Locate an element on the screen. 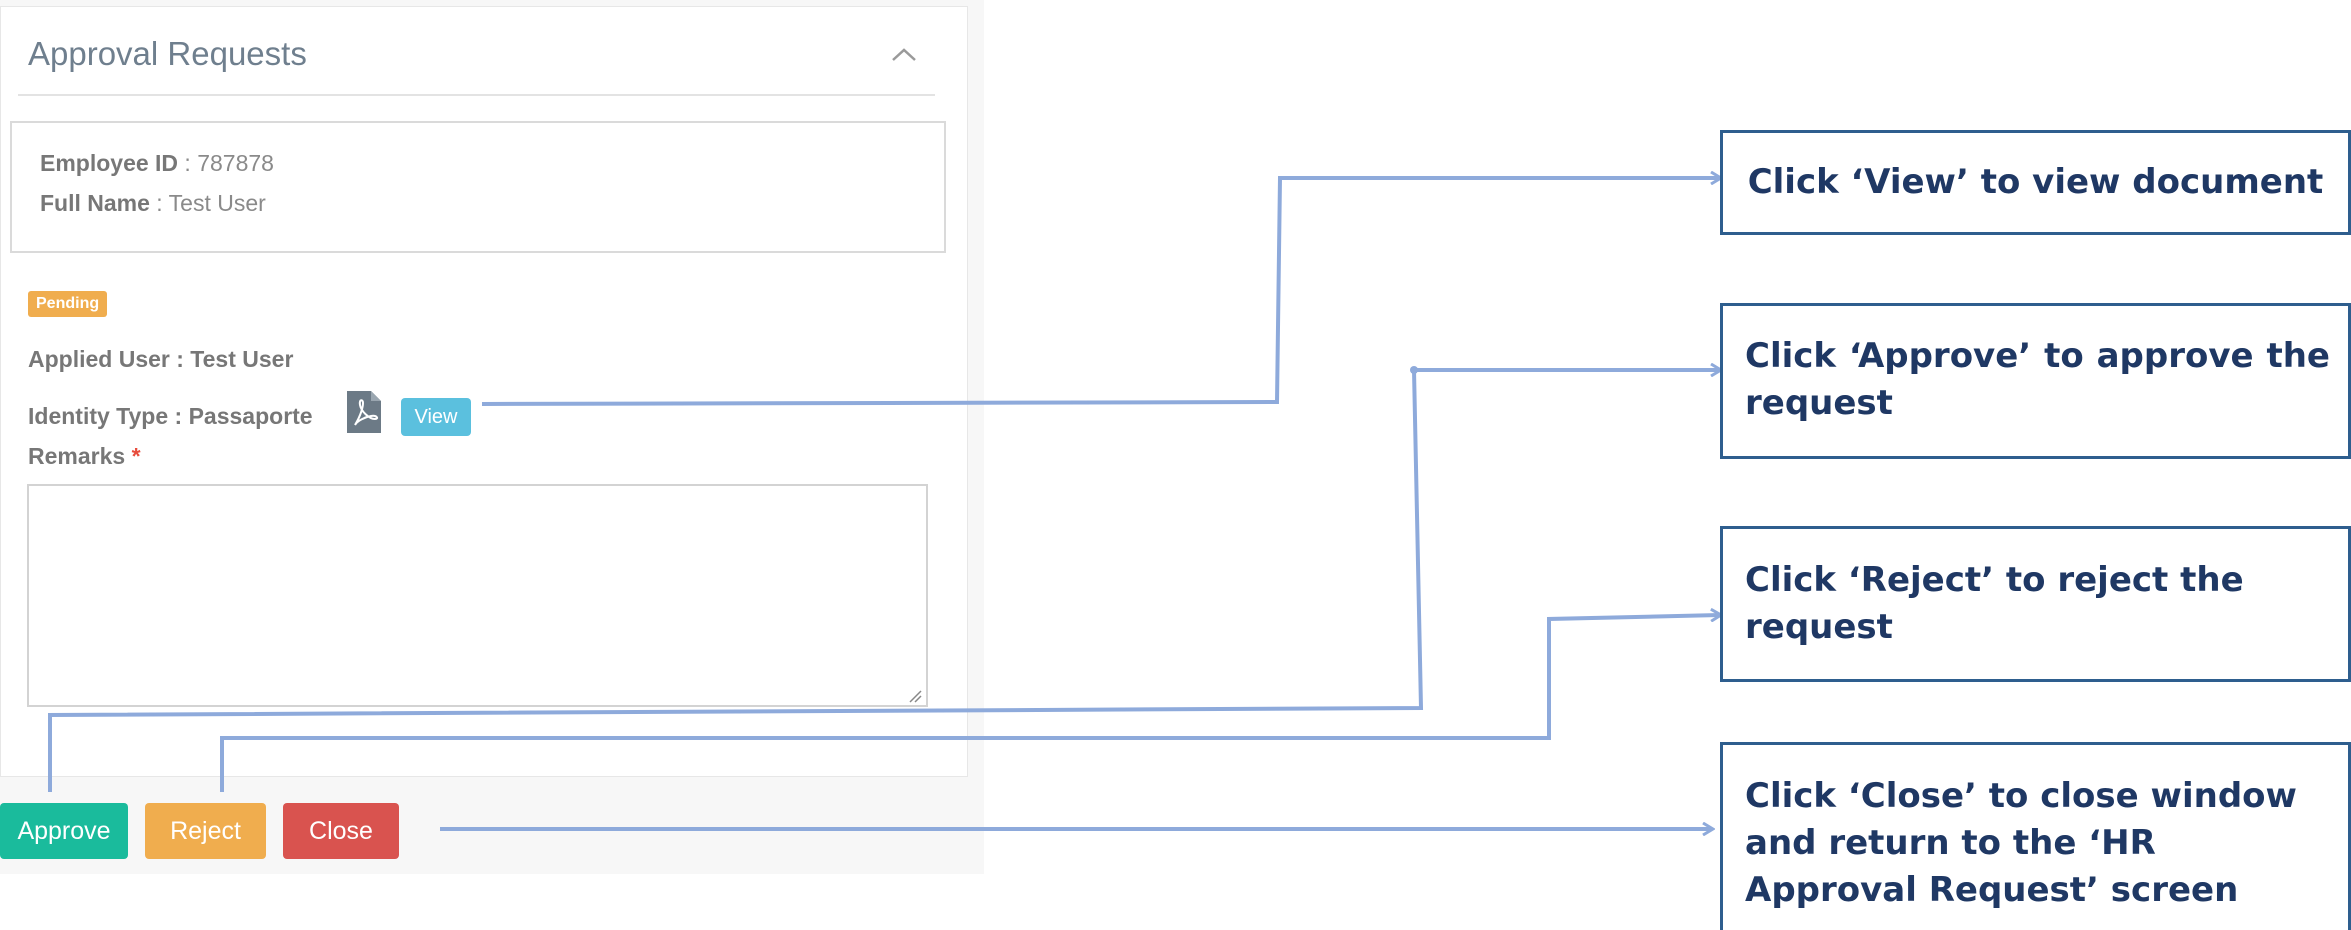 The height and width of the screenshot is (930, 2351). reject-callout: Click ‘Reject’ to reject the request is located at coordinates (2035, 604).